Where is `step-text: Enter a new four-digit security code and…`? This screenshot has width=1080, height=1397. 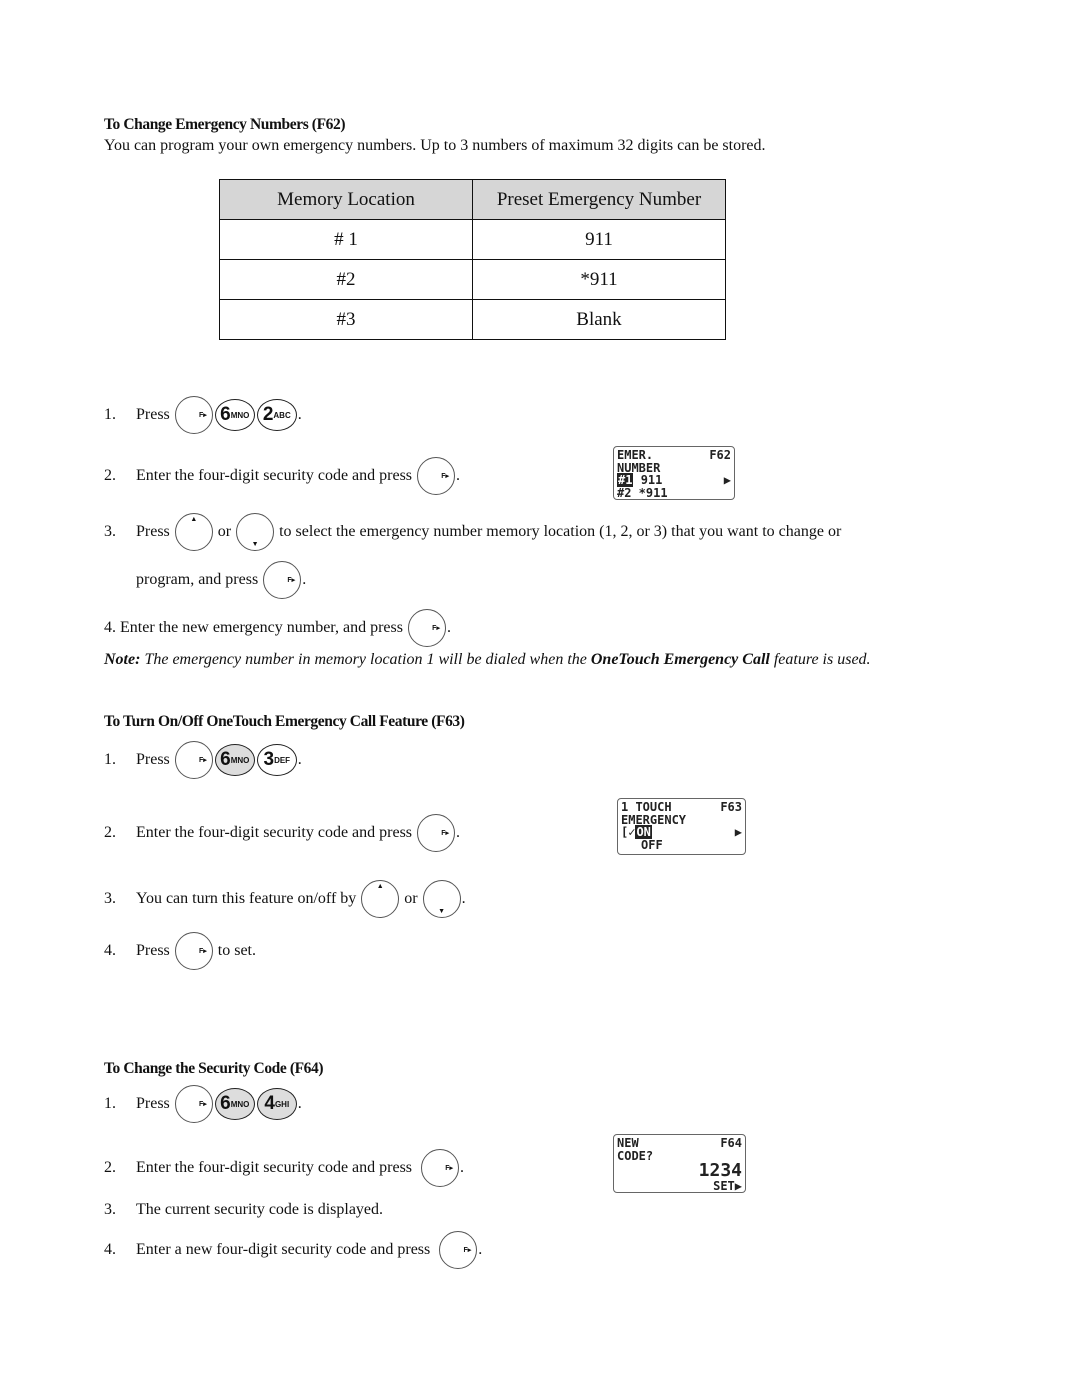
step-text: Enter a new four-digit security code and… is located at coordinates (283, 1249).